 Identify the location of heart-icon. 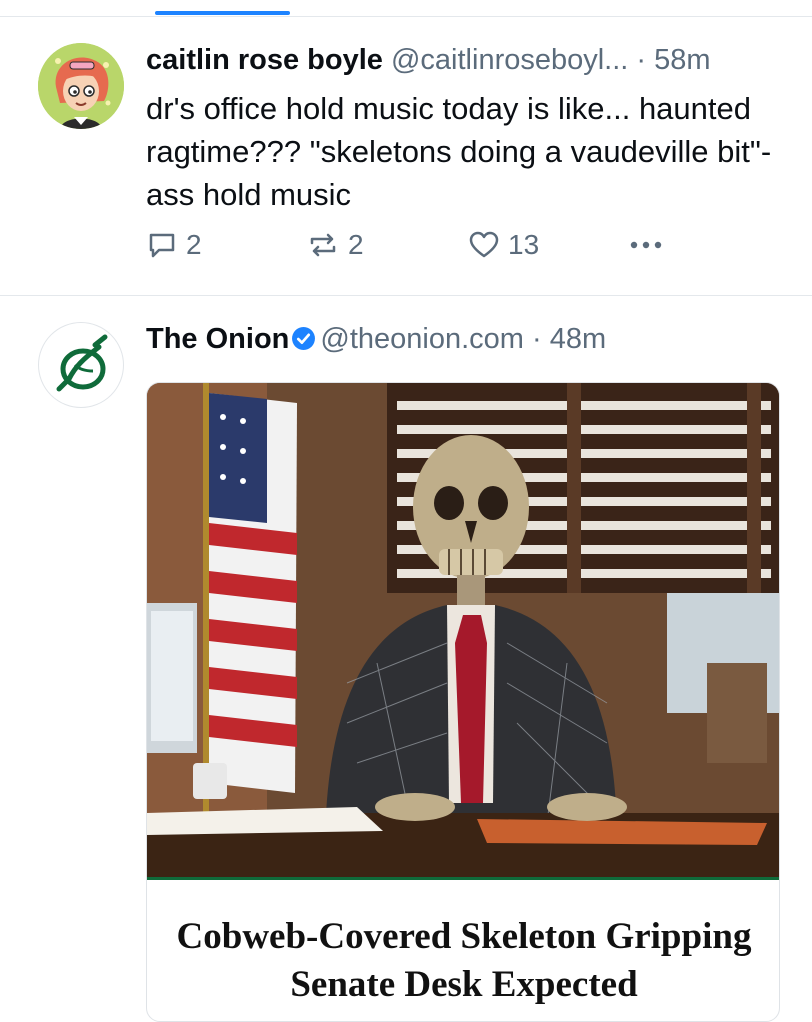
(484, 244).